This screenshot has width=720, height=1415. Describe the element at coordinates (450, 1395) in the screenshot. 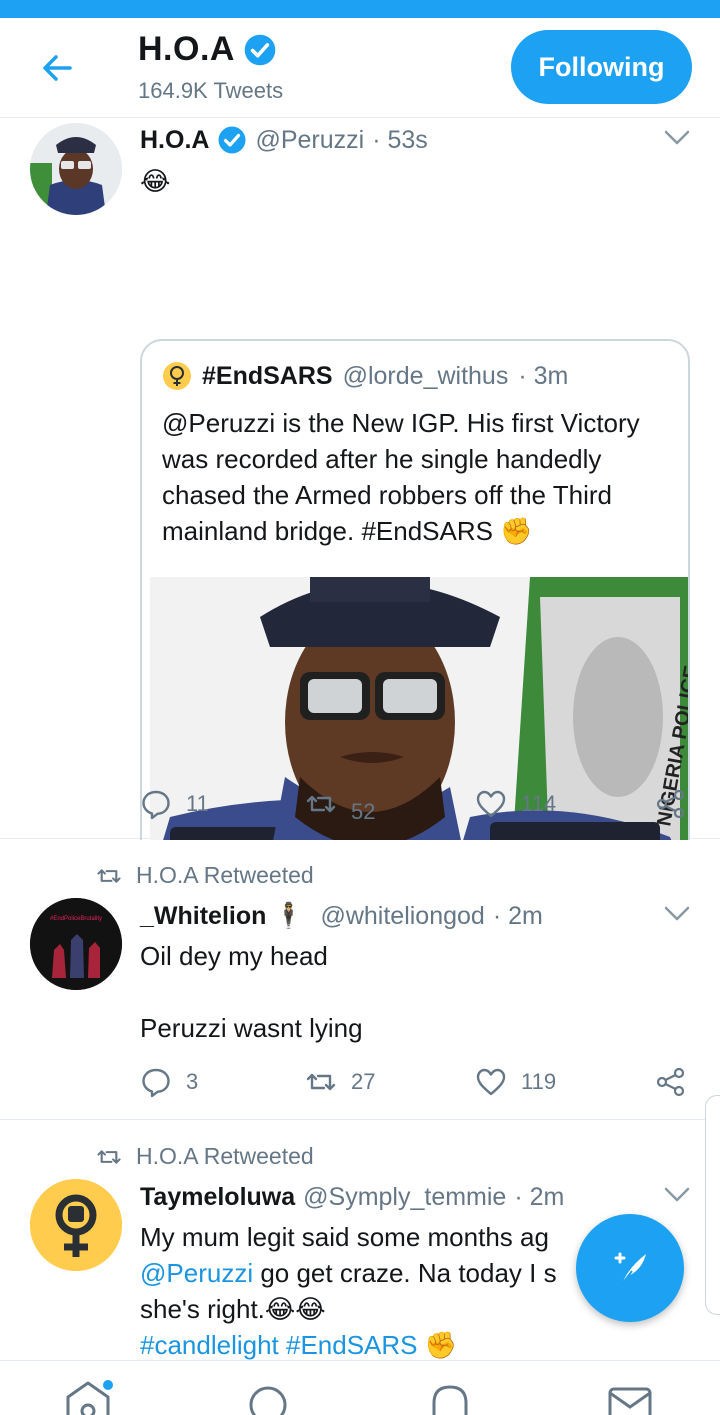

I see `notifications-icon` at that location.